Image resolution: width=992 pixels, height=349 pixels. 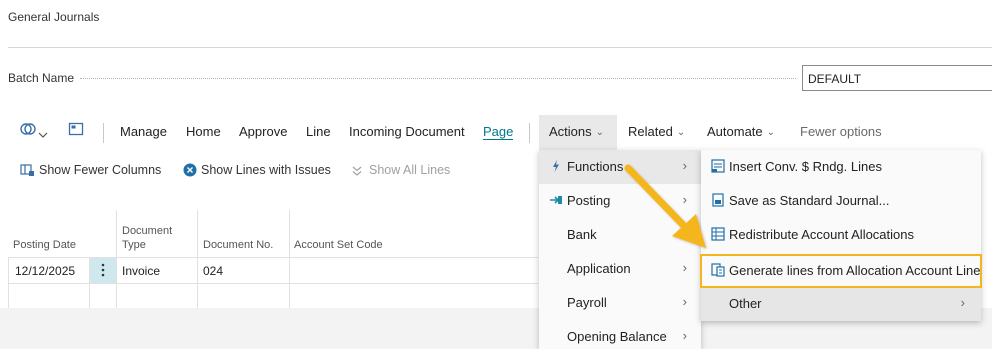 What do you see at coordinates (190, 172) in the screenshot?
I see `close-circle-icon` at bounding box center [190, 172].